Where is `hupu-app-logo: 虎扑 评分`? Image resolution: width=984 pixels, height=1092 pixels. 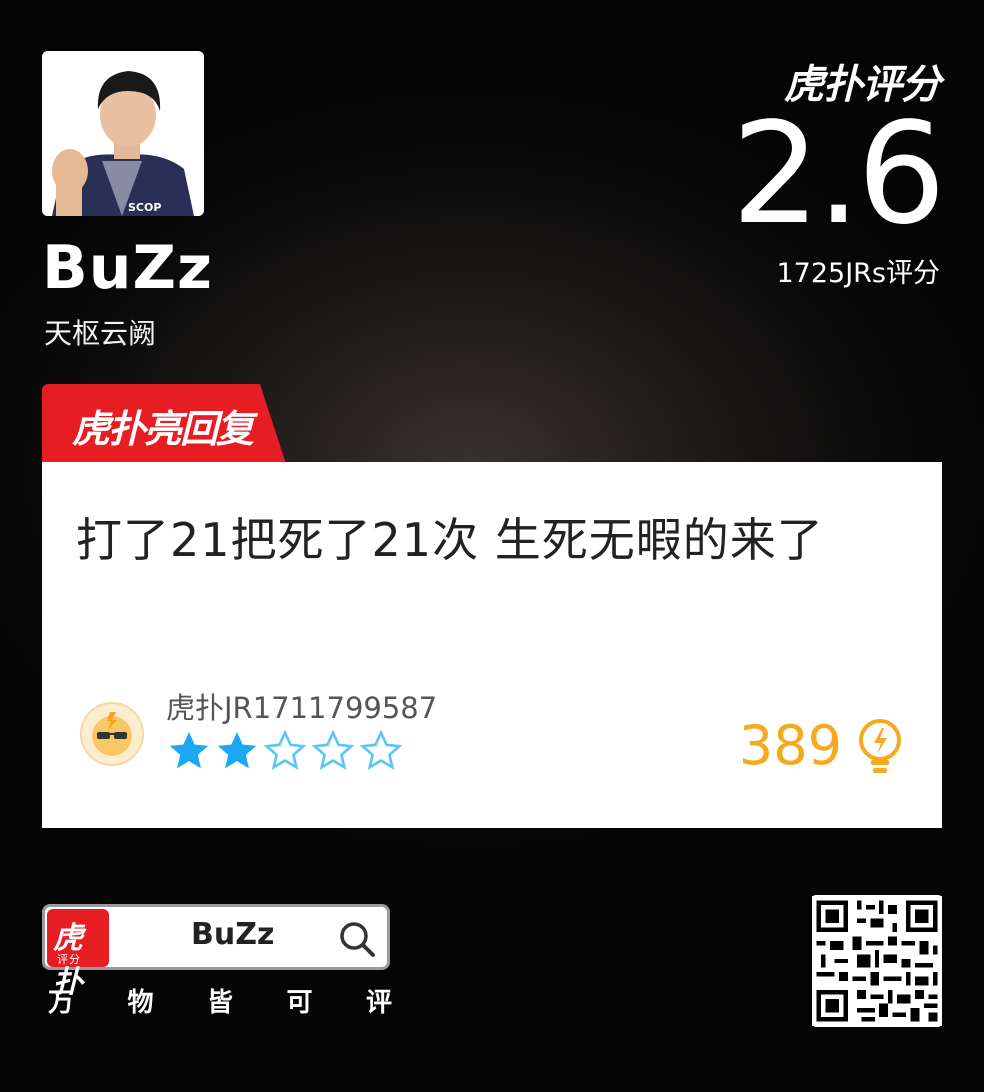
hupu-app-logo: 虎扑 评分 is located at coordinates (78, 954).